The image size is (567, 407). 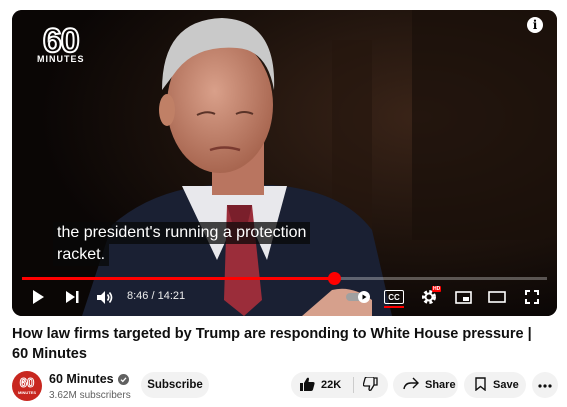 I want to click on share-label: Share, so click(x=440, y=385).